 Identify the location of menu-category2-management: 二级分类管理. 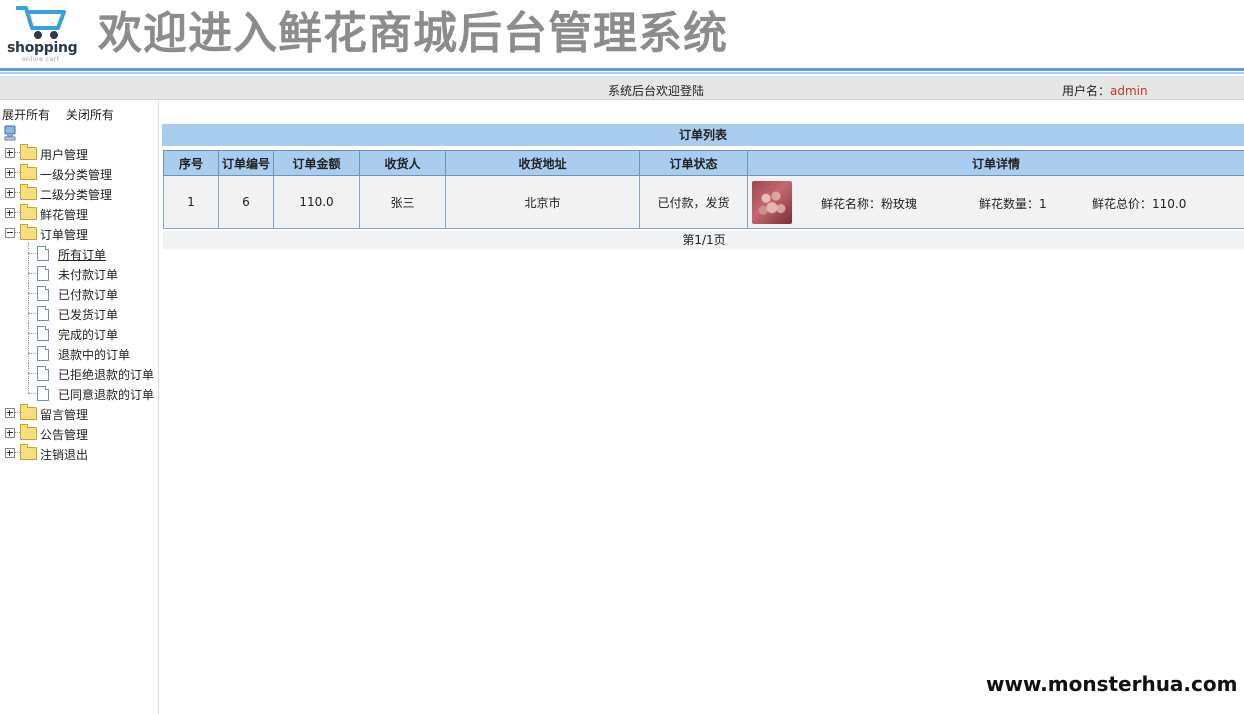
(79, 193).